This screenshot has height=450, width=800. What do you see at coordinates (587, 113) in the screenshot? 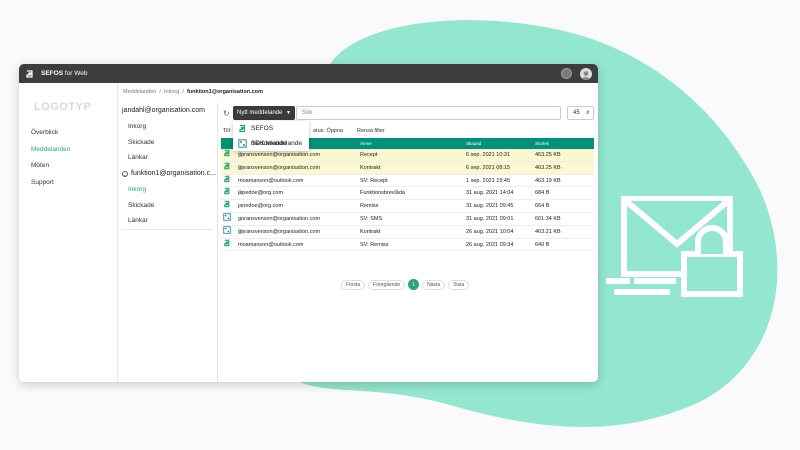
I see `select-arrows-icon: ⇵` at bounding box center [587, 113].